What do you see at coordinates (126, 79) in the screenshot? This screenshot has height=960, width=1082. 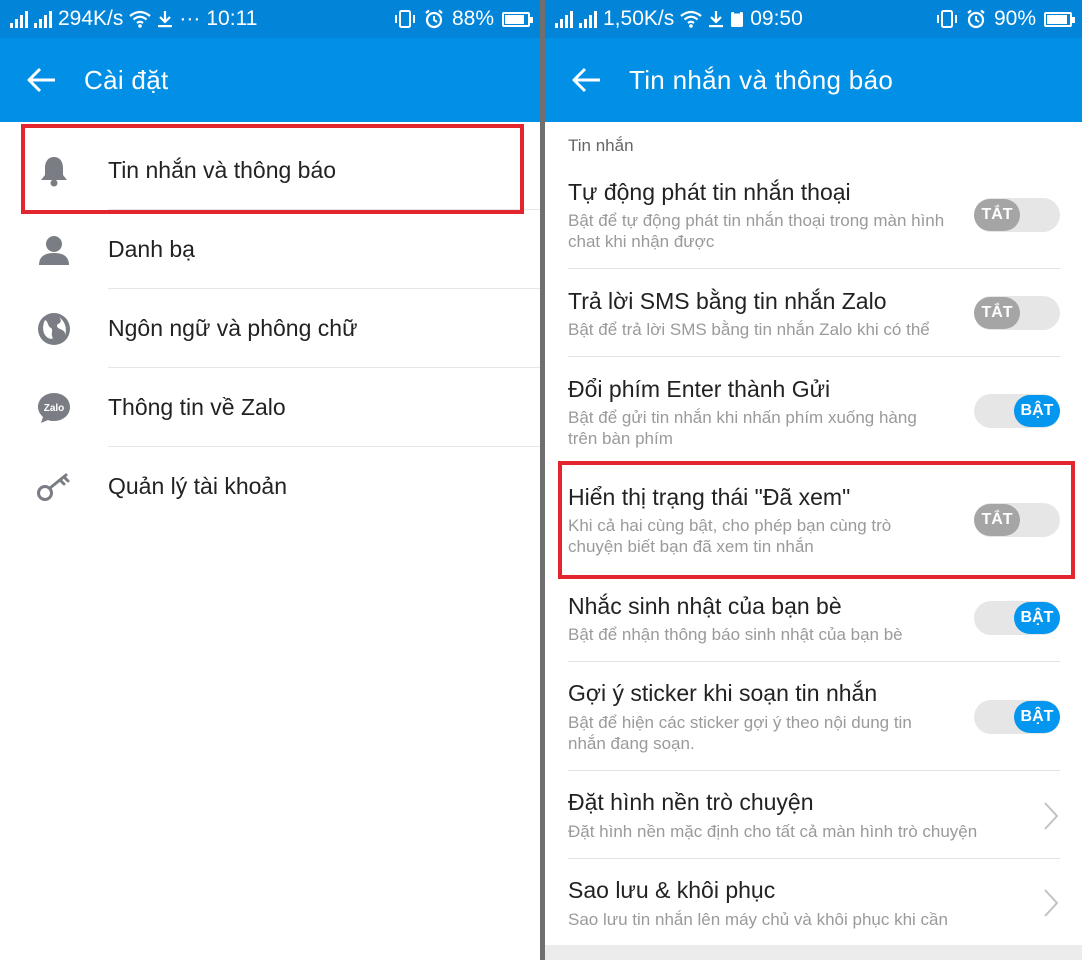 I see `page-title: Cài đặt` at bounding box center [126, 79].